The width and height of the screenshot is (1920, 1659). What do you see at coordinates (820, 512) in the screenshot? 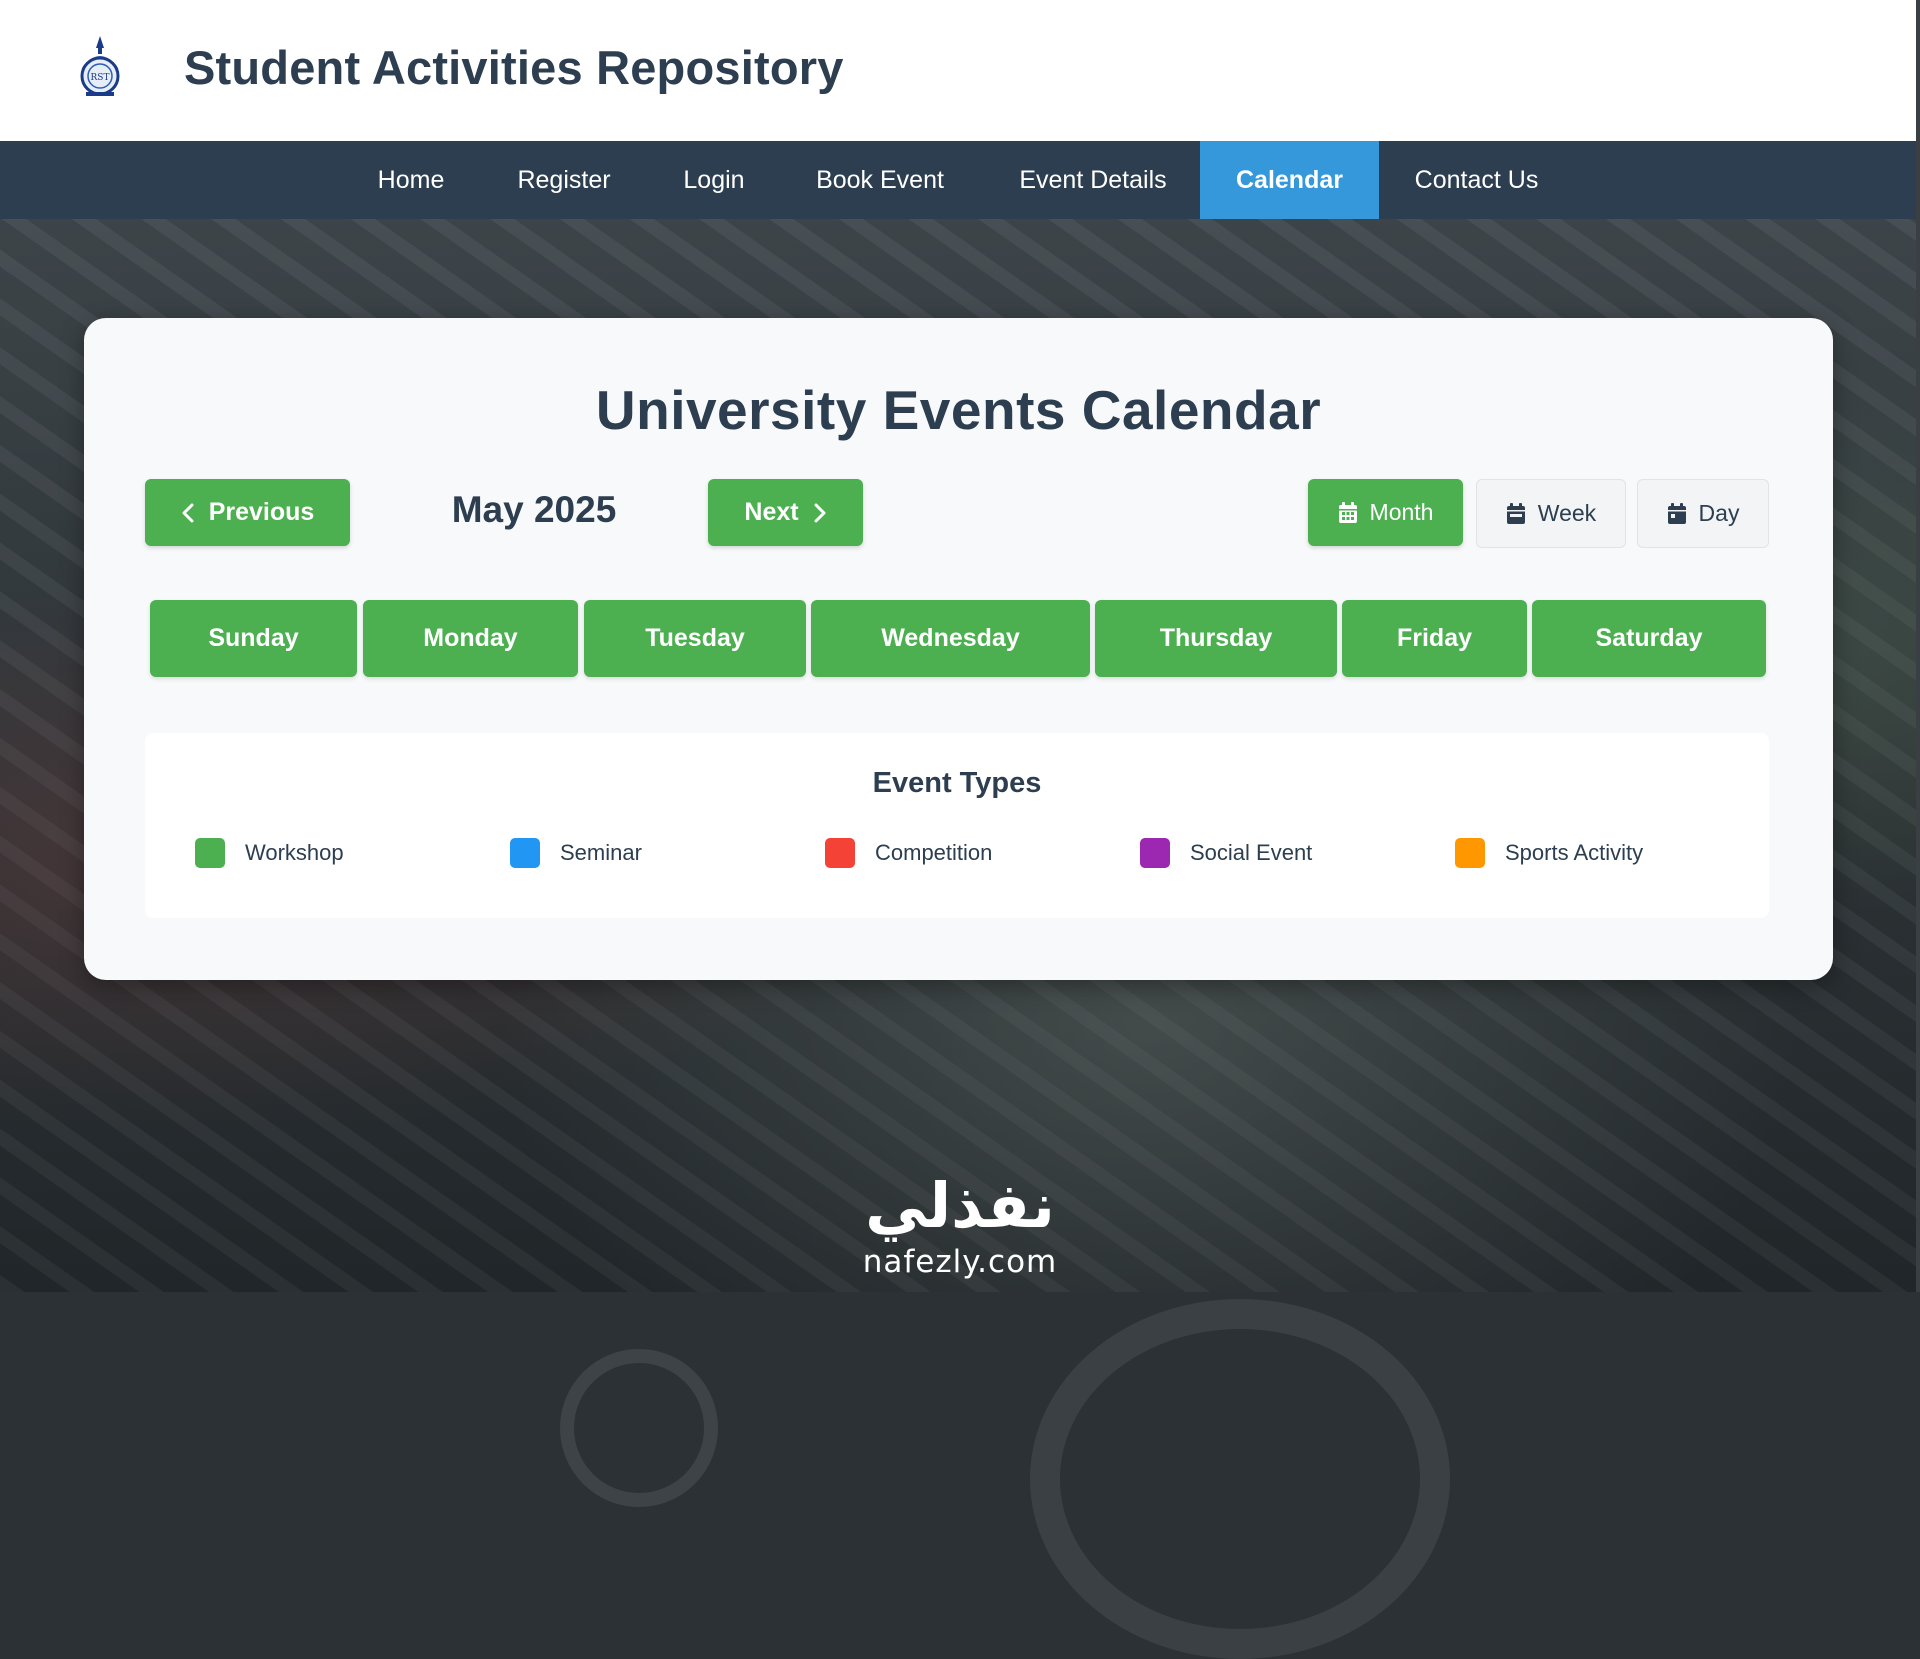
I see `chevron-right-icon` at bounding box center [820, 512].